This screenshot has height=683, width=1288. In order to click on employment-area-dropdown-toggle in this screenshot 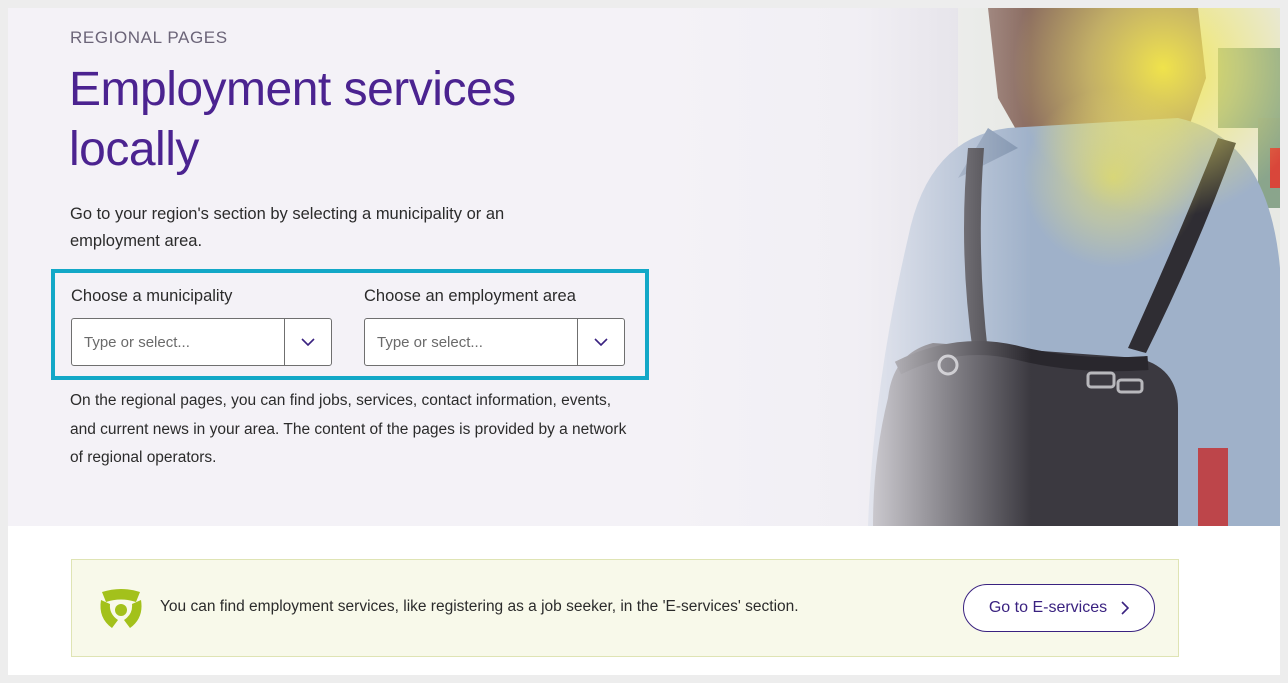, I will do `click(600, 342)`.